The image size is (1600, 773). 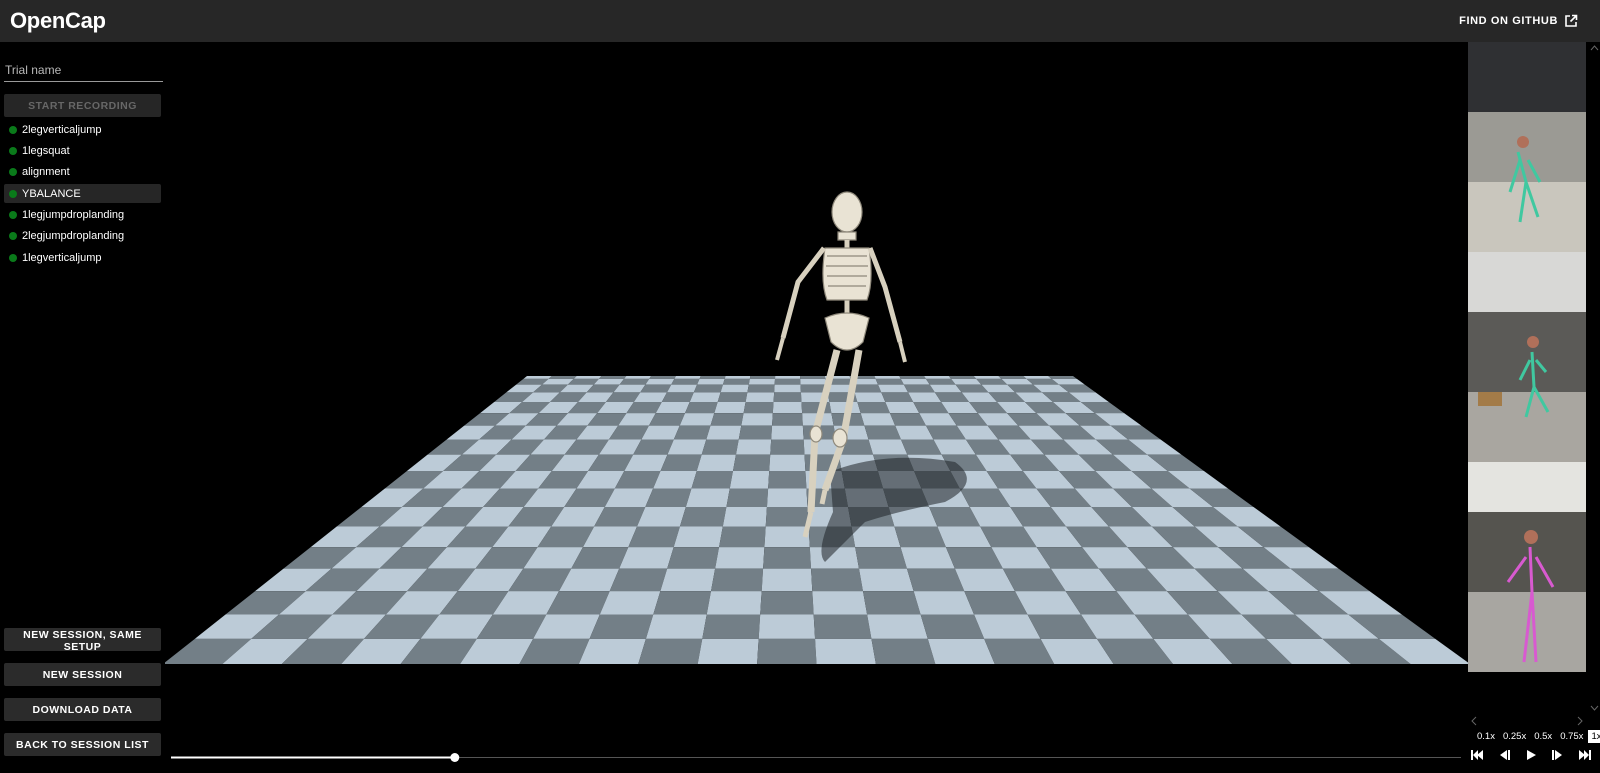 What do you see at coordinates (1571, 736) in the screenshot?
I see `speed-option: 0.75x` at bounding box center [1571, 736].